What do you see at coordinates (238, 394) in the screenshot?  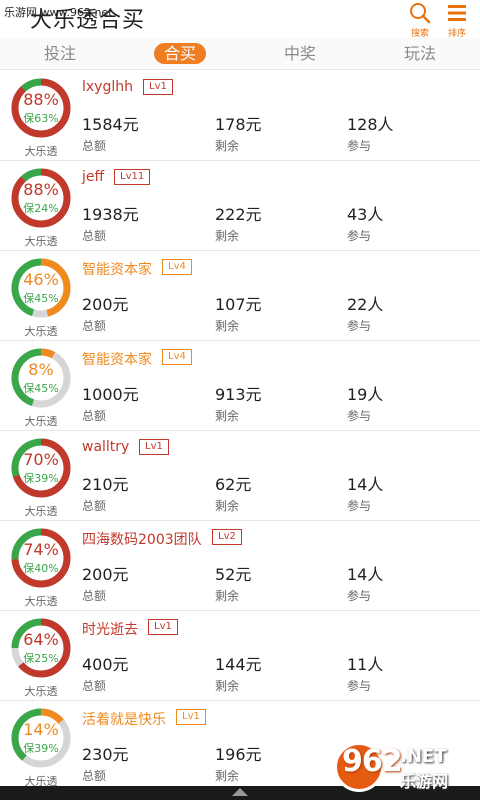 I see `remaining-amount: 913元` at bounding box center [238, 394].